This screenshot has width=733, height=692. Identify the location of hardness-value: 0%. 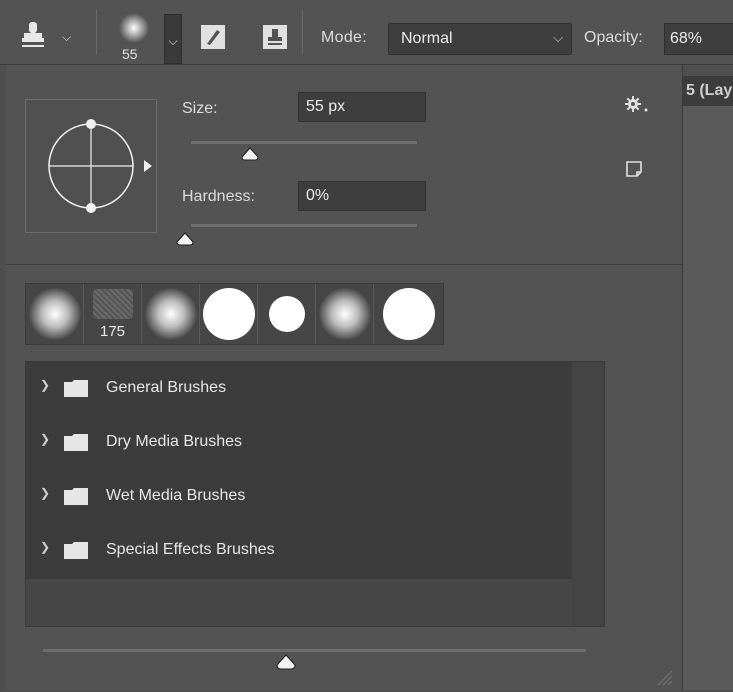
(318, 195).